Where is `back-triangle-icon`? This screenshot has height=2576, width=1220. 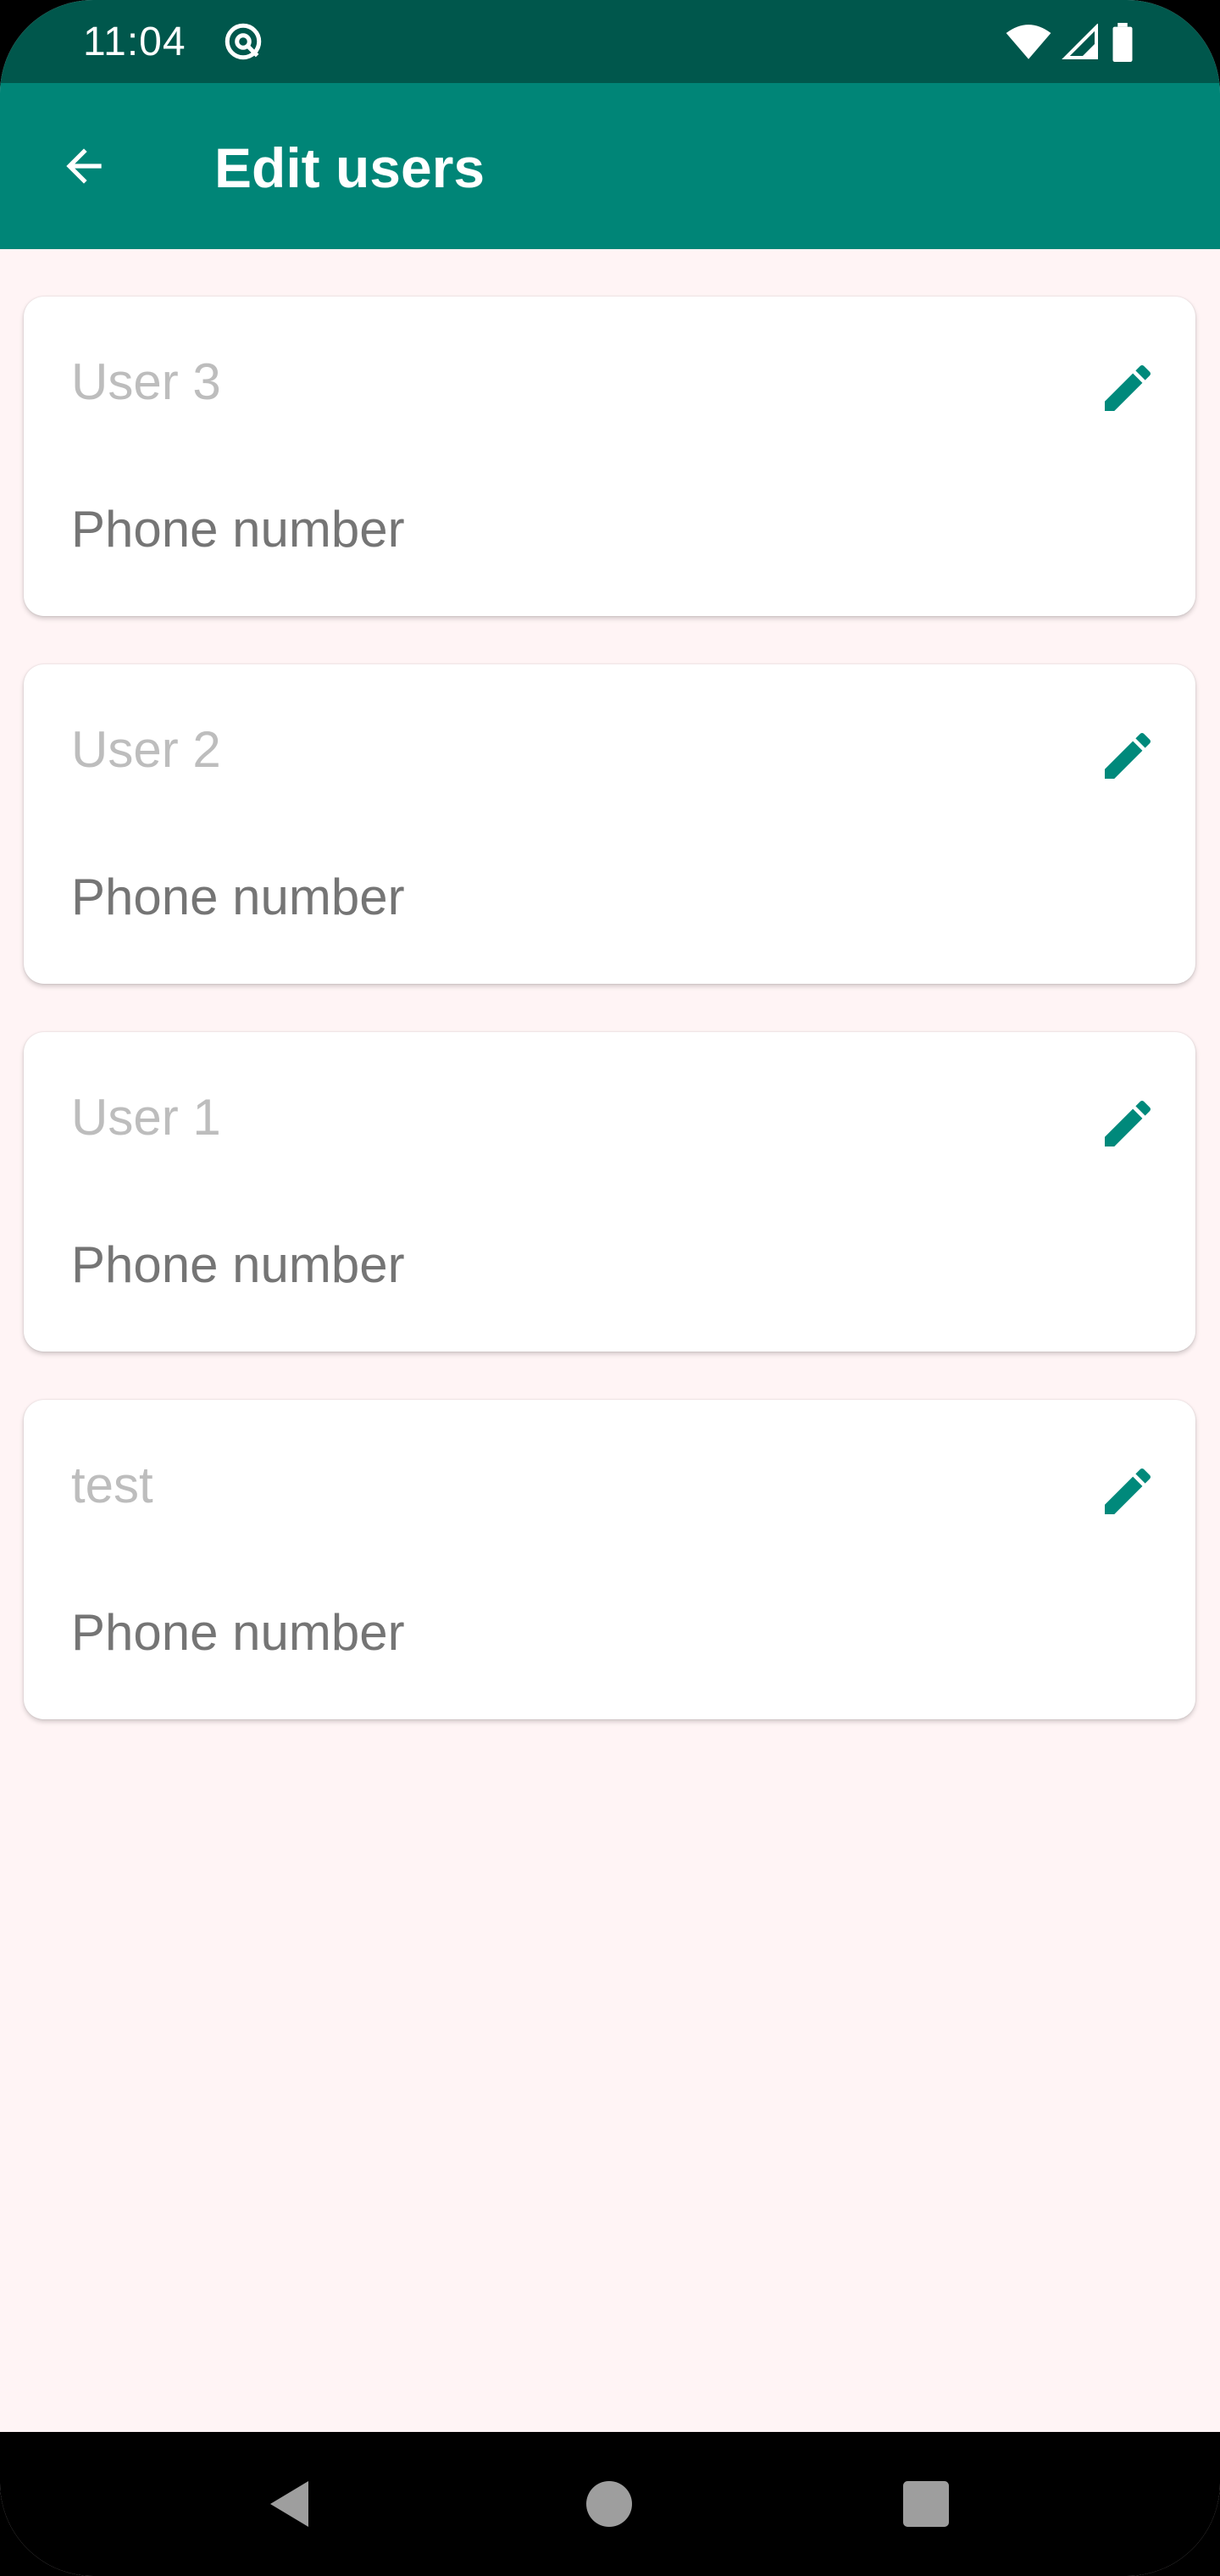
back-triangle-icon is located at coordinates (289, 2504).